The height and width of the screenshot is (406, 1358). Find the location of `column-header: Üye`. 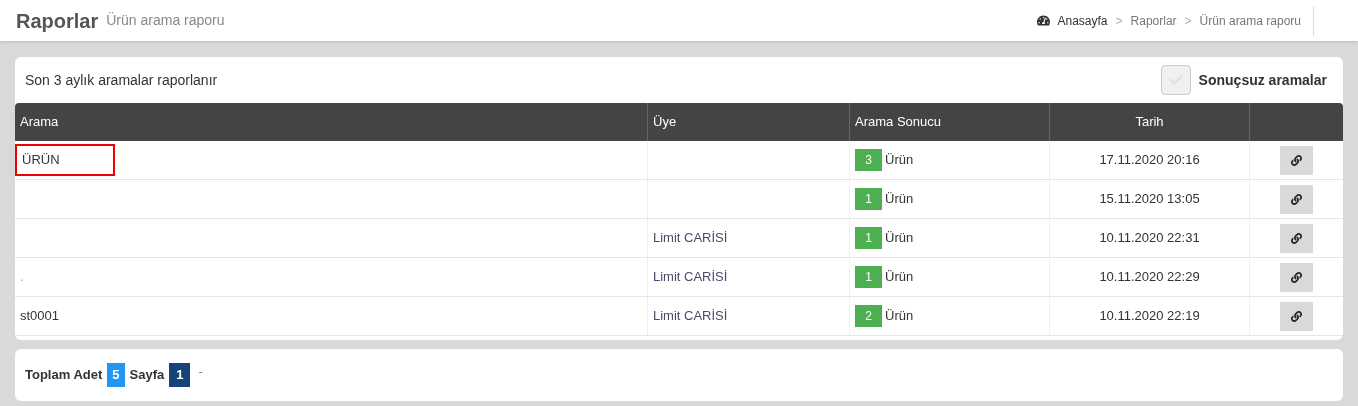

column-header: Üye is located at coordinates (749, 122).